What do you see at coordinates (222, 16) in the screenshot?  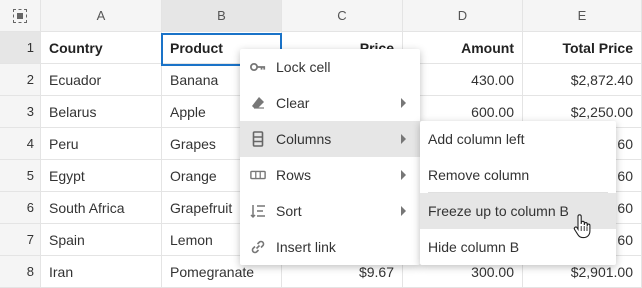 I see `column-header-b: B` at bounding box center [222, 16].